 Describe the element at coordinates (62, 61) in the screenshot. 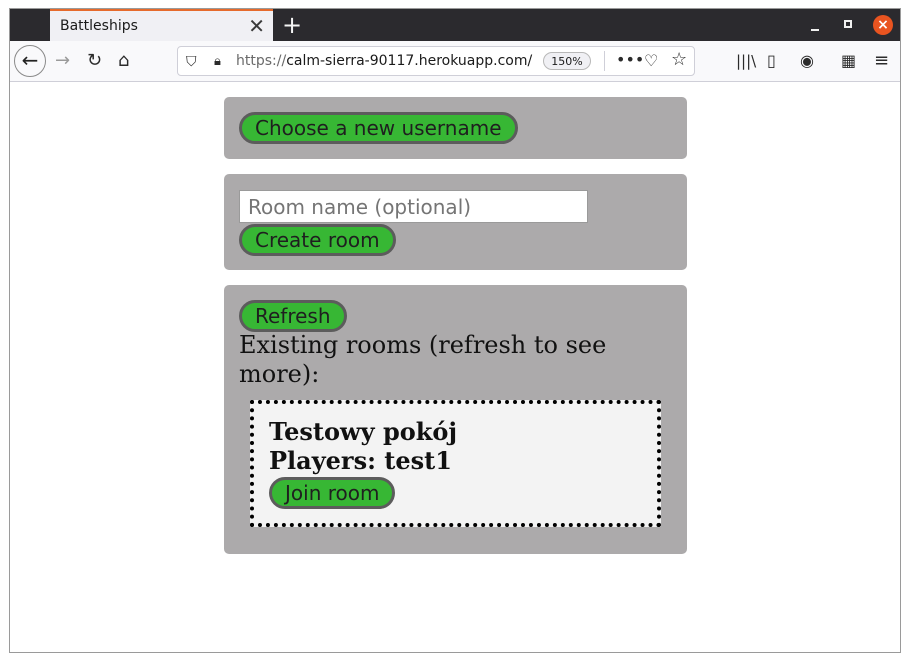

I see `forward-arrow-icon: →` at that location.